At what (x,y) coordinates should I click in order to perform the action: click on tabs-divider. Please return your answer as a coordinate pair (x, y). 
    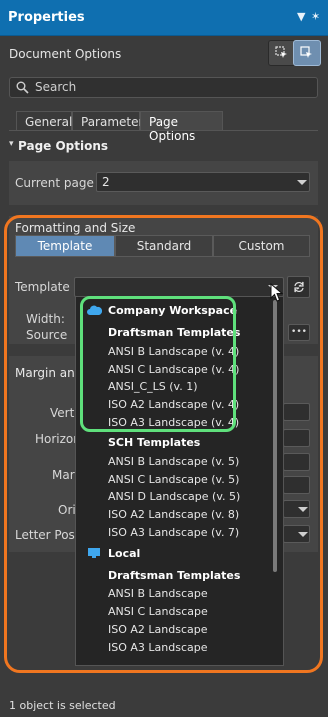
    Looking at the image, I should click on (163, 130).